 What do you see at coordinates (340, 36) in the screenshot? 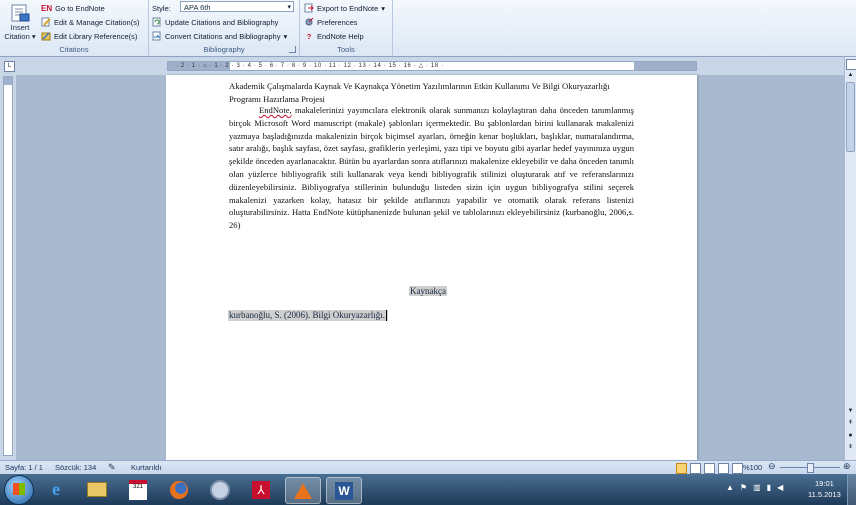
I see `help-label: EndNote Help` at bounding box center [340, 36].